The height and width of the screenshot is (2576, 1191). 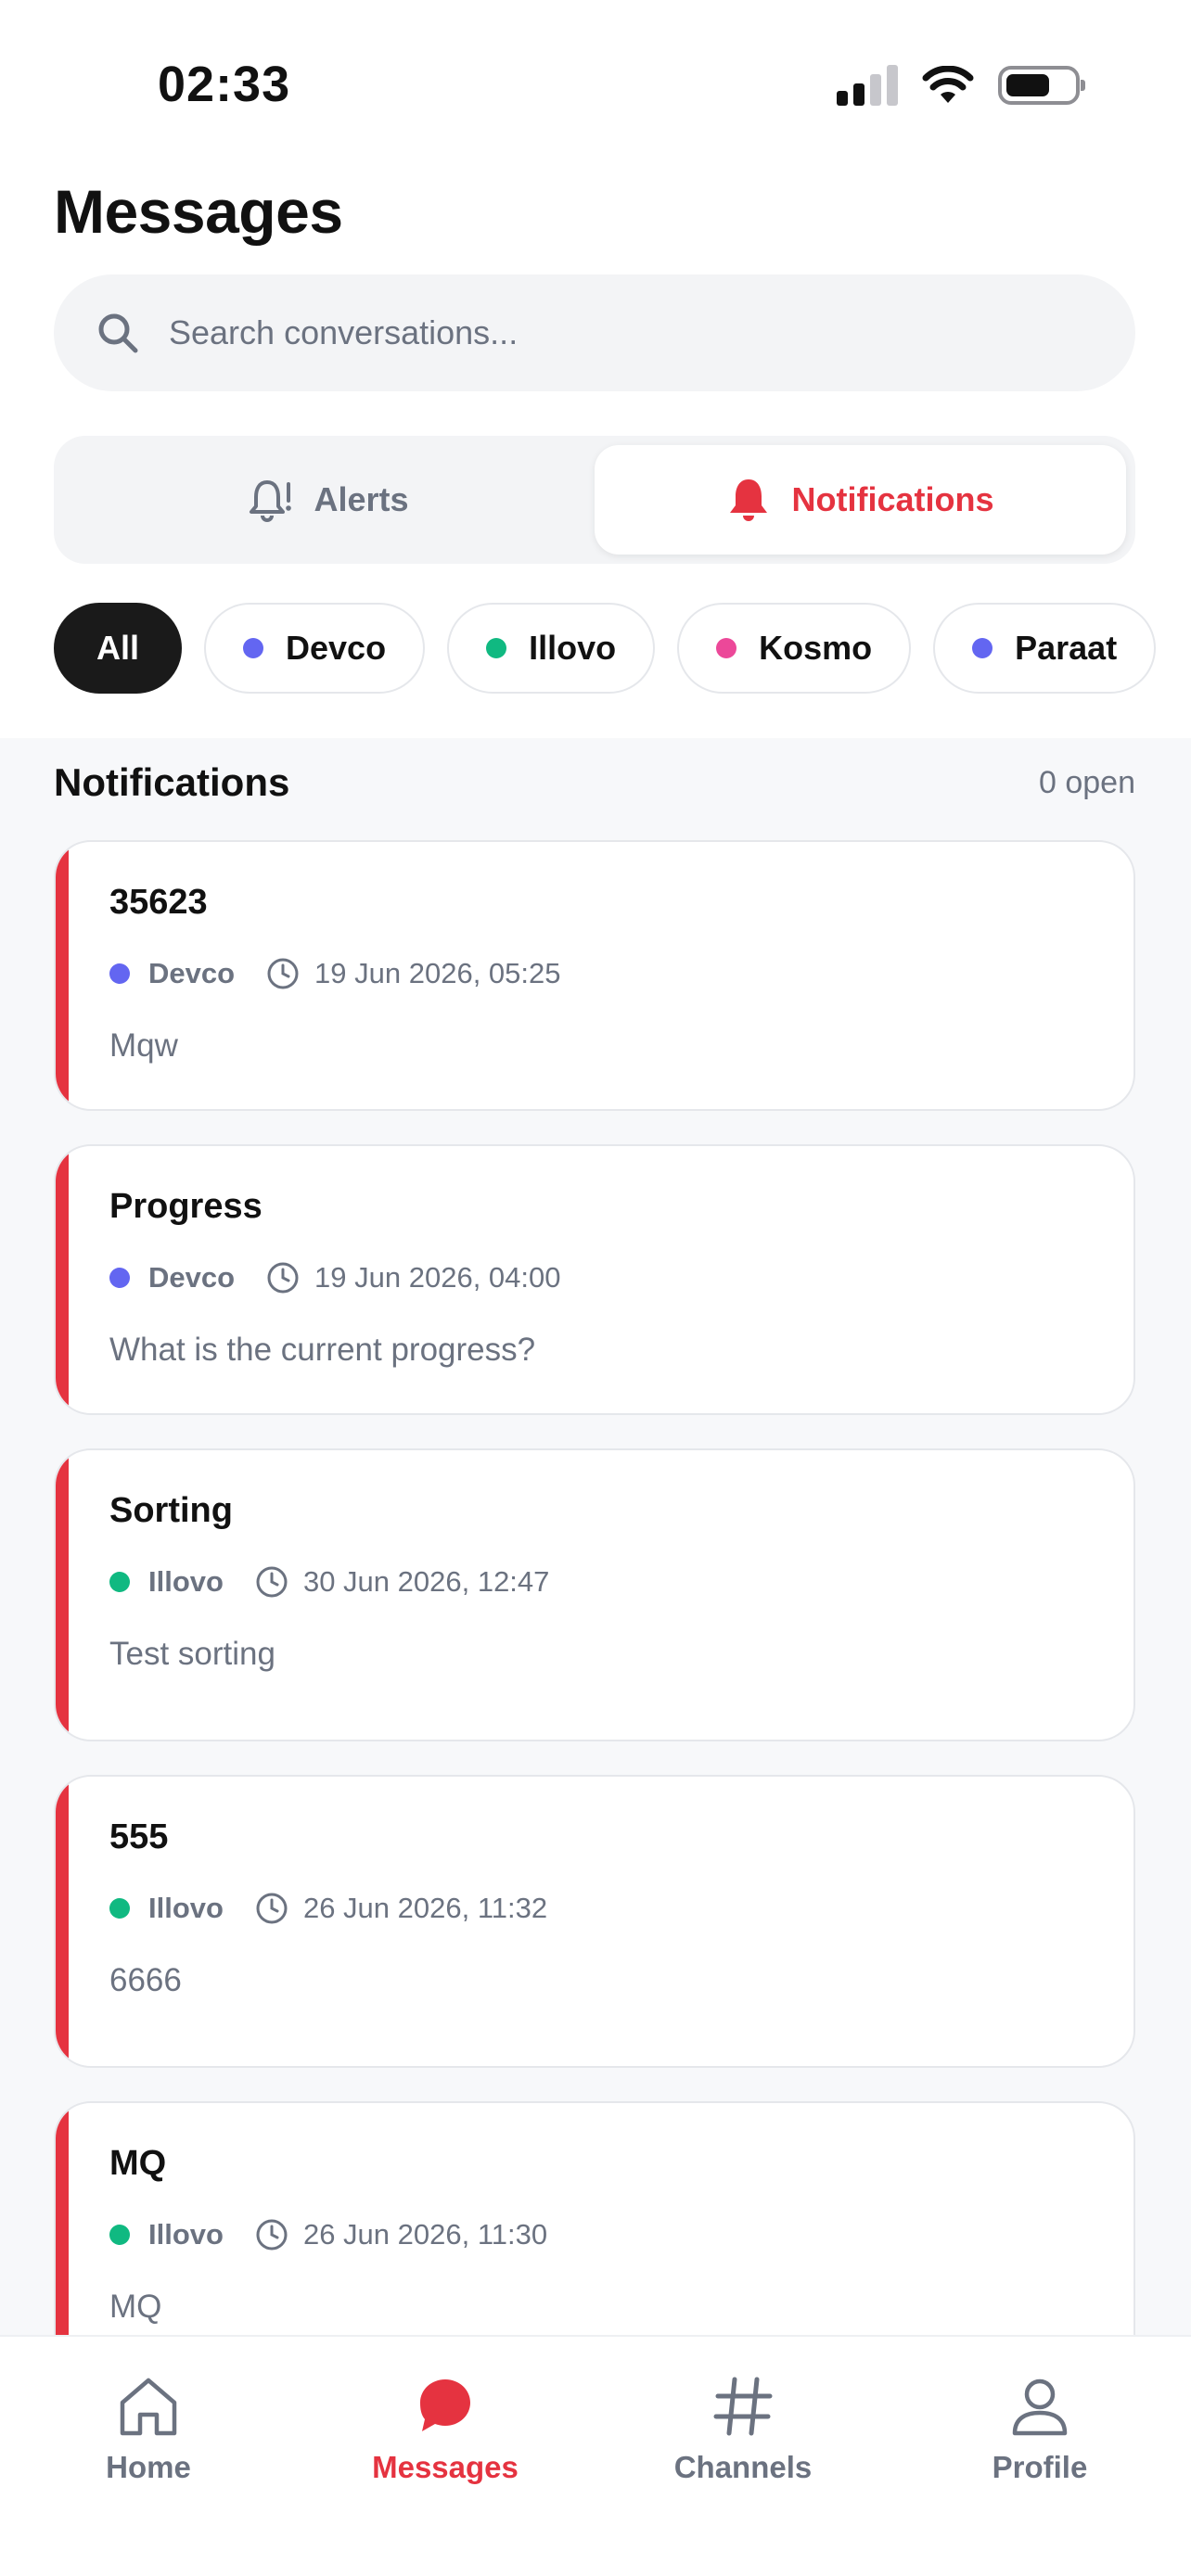 What do you see at coordinates (586, 333) in the screenshot?
I see `search-input` at bounding box center [586, 333].